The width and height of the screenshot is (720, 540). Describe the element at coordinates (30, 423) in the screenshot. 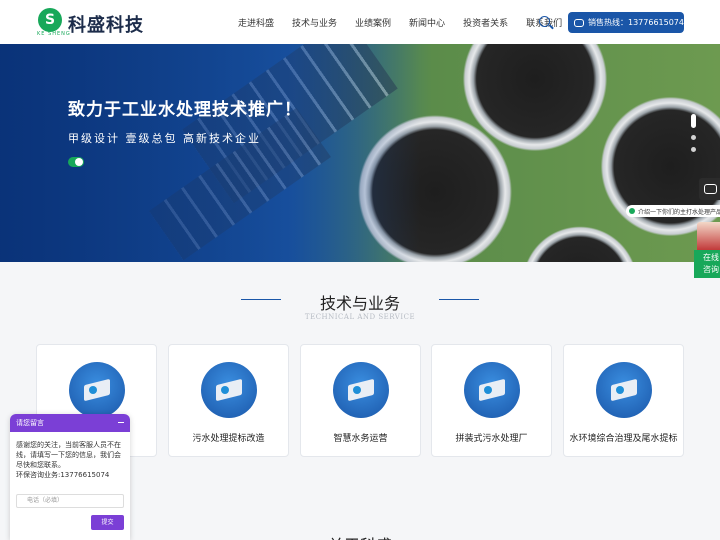

I see `chat-title: 请您留言` at that location.